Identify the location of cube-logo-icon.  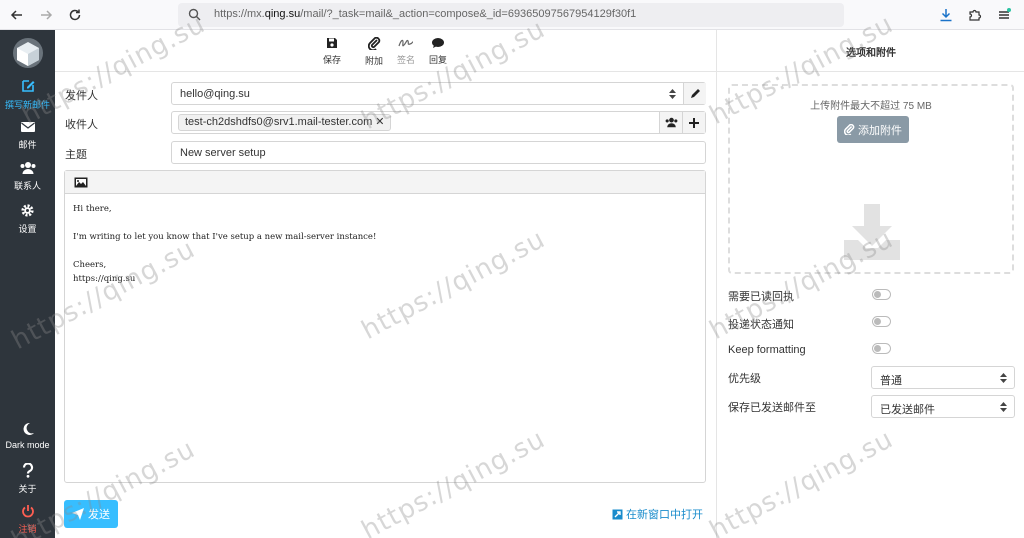
(28, 53).